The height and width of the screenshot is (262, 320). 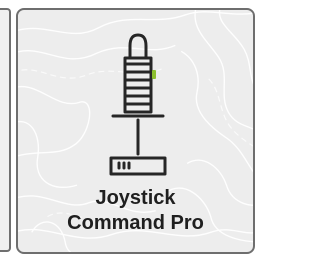 What do you see at coordinates (135, 223) in the screenshot?
I see `device-name-line2: Command Pro` at bounding box center [135, 223].